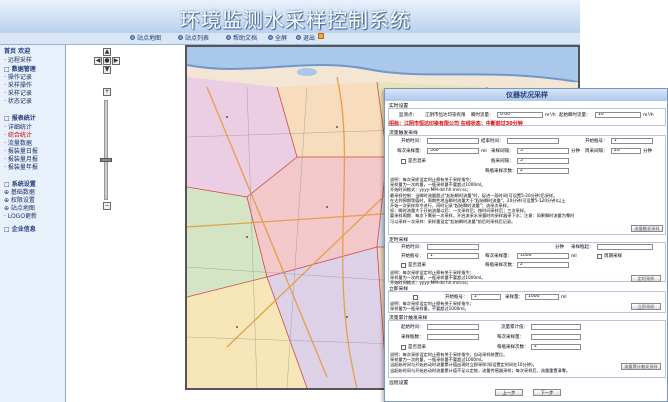 This screenshot has height=402, width=668. Describe the element at coordinates (526, 95) in the screenshot. I see `dialog-title: 仪器状况采样` at that location.